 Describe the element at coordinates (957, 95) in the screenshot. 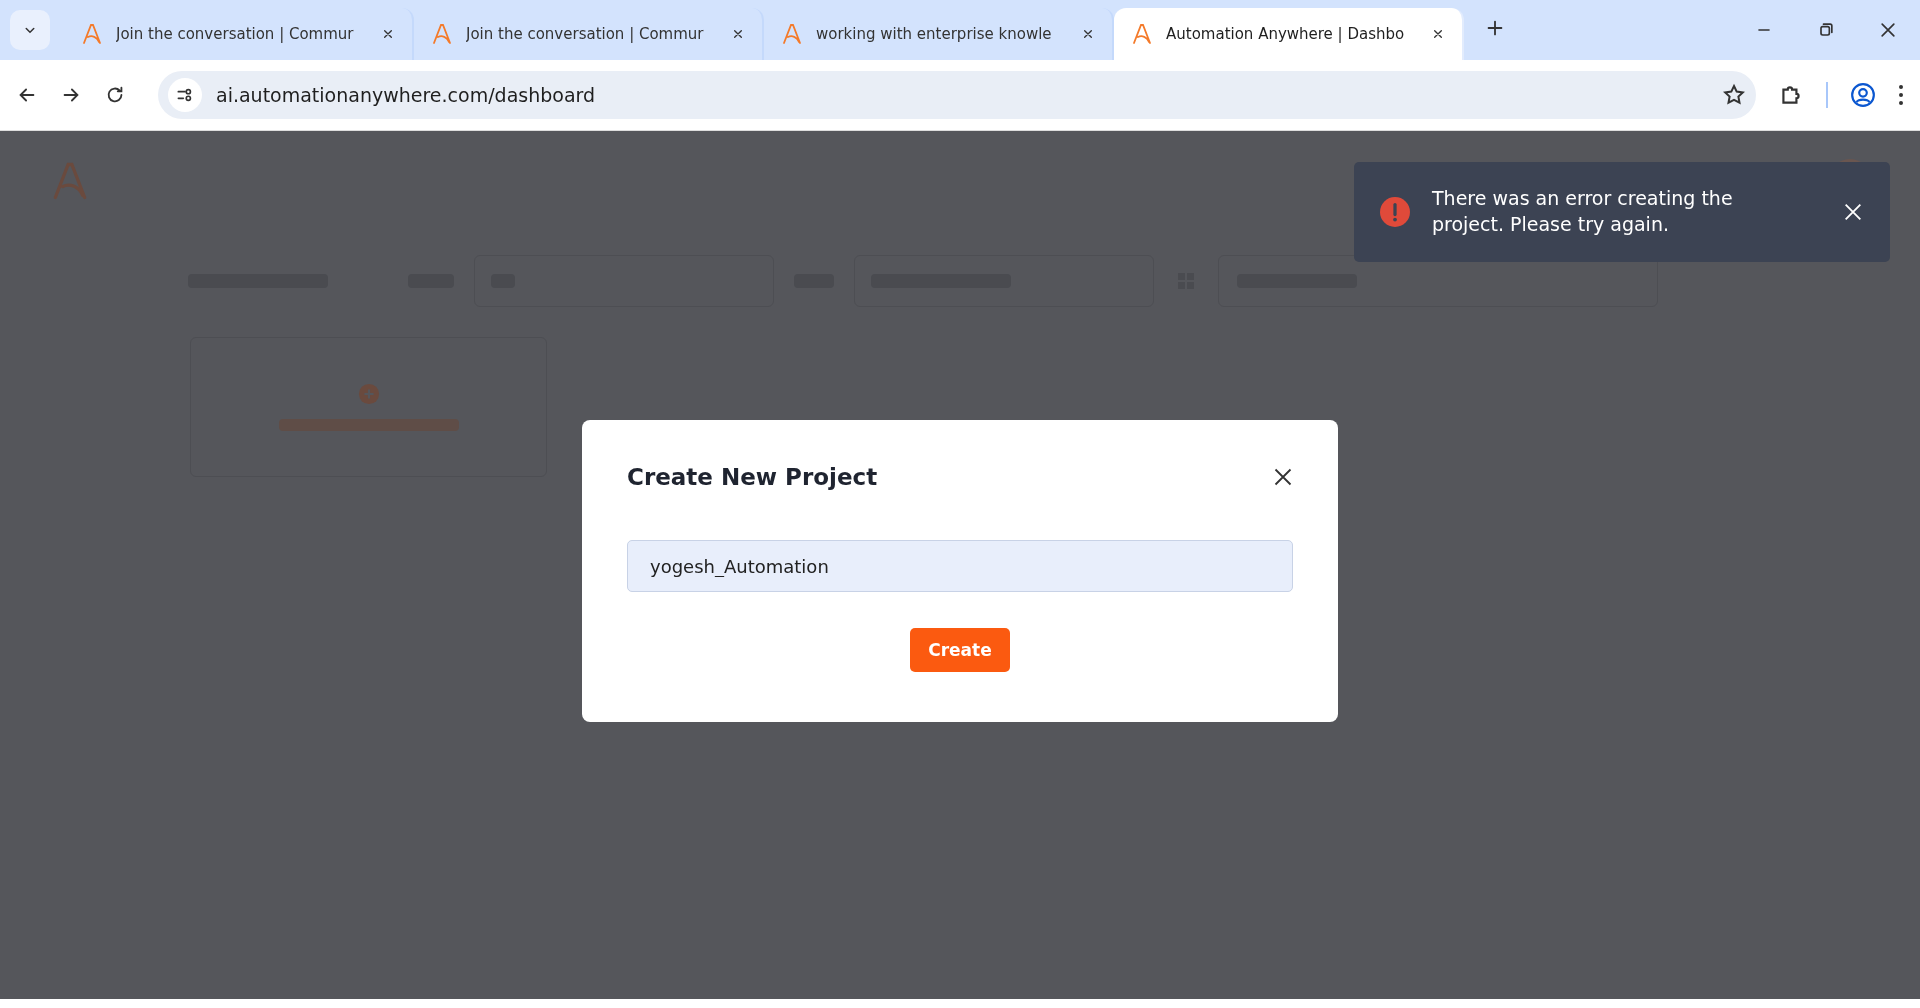

I see `address-bar: ai.automationanywhere.com/dashboard` at that location.